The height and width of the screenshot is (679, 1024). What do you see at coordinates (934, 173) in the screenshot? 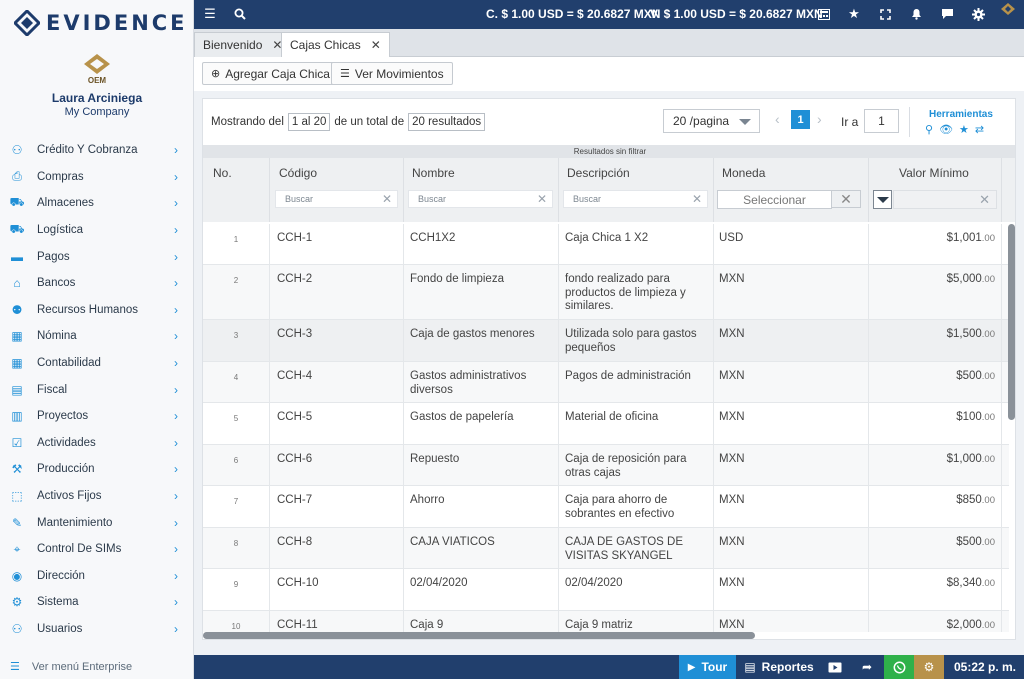
I see `col-header-min-value: Valor Mínimo` at bounding box center [934, 173].